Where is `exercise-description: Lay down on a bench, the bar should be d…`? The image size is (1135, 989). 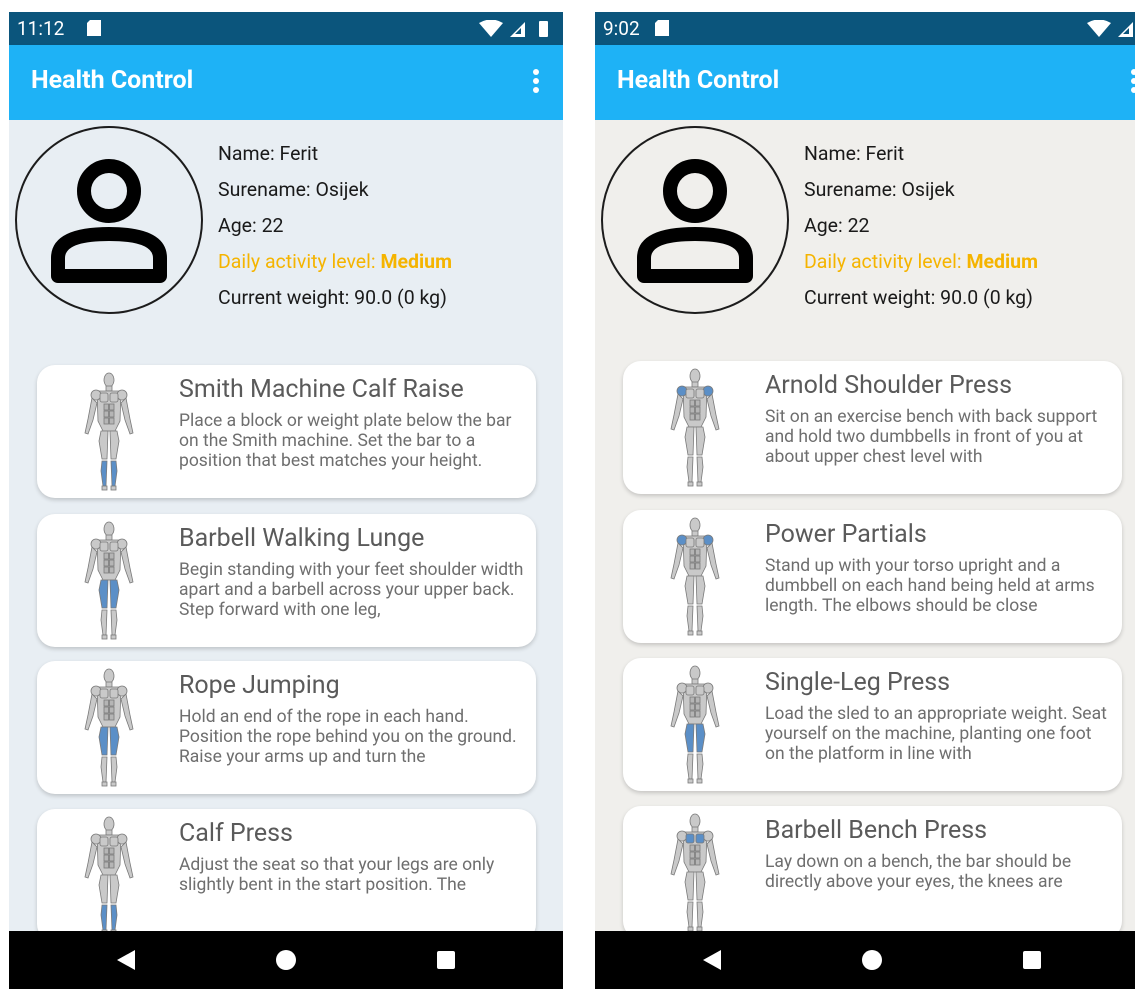
exercise-description: Lay down on a bench, the bar should be d… is located at coordinates (918, 872).